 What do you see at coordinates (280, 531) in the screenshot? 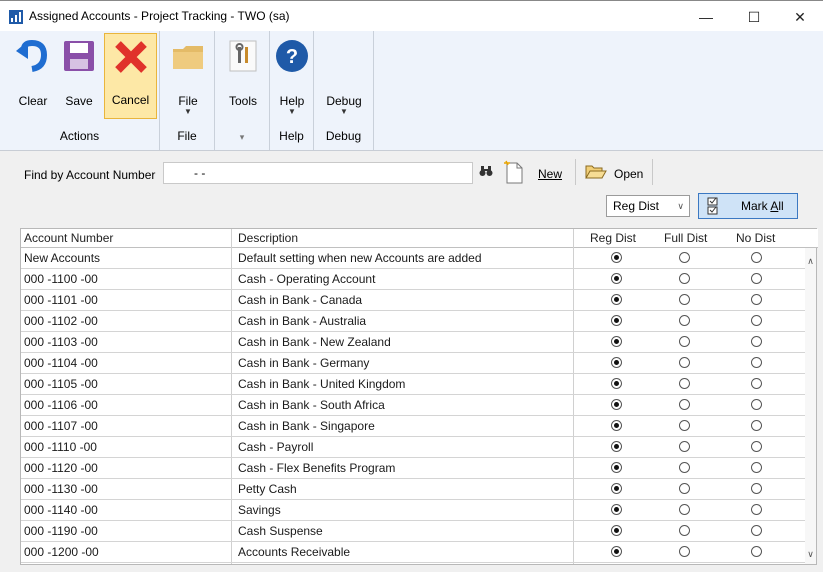
I see `description-cell: Cash Suspense` at bounding box center [280, 531].